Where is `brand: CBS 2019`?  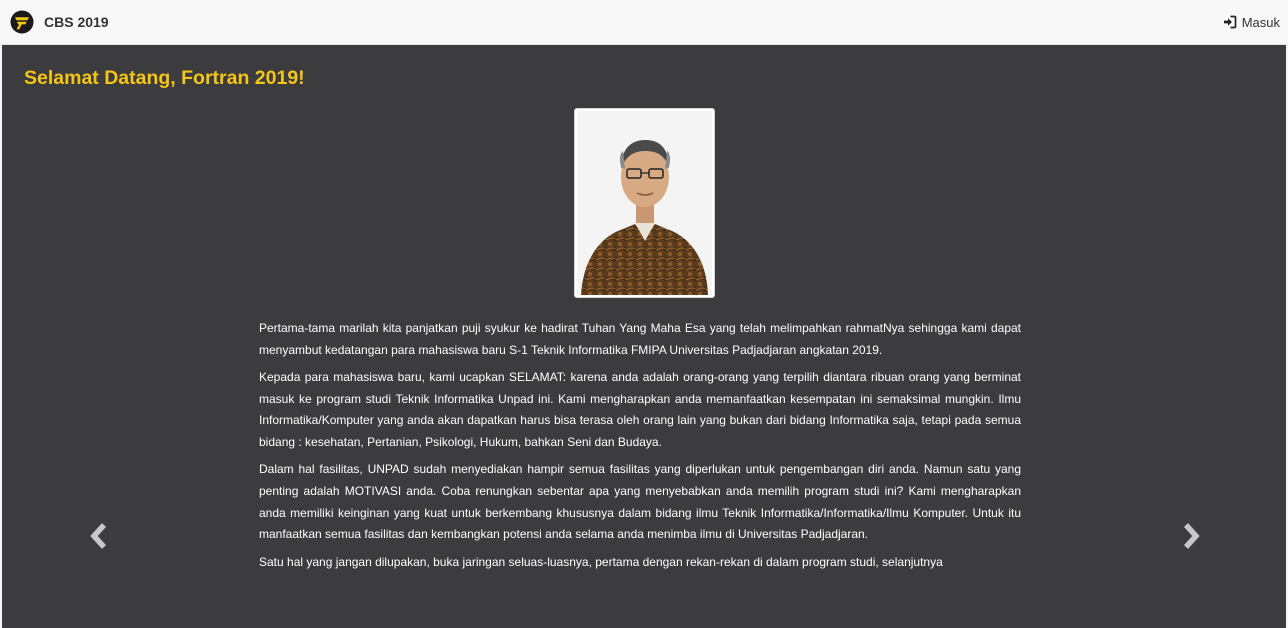 brand: CBS 2019 is located at coordinates (59, 22).